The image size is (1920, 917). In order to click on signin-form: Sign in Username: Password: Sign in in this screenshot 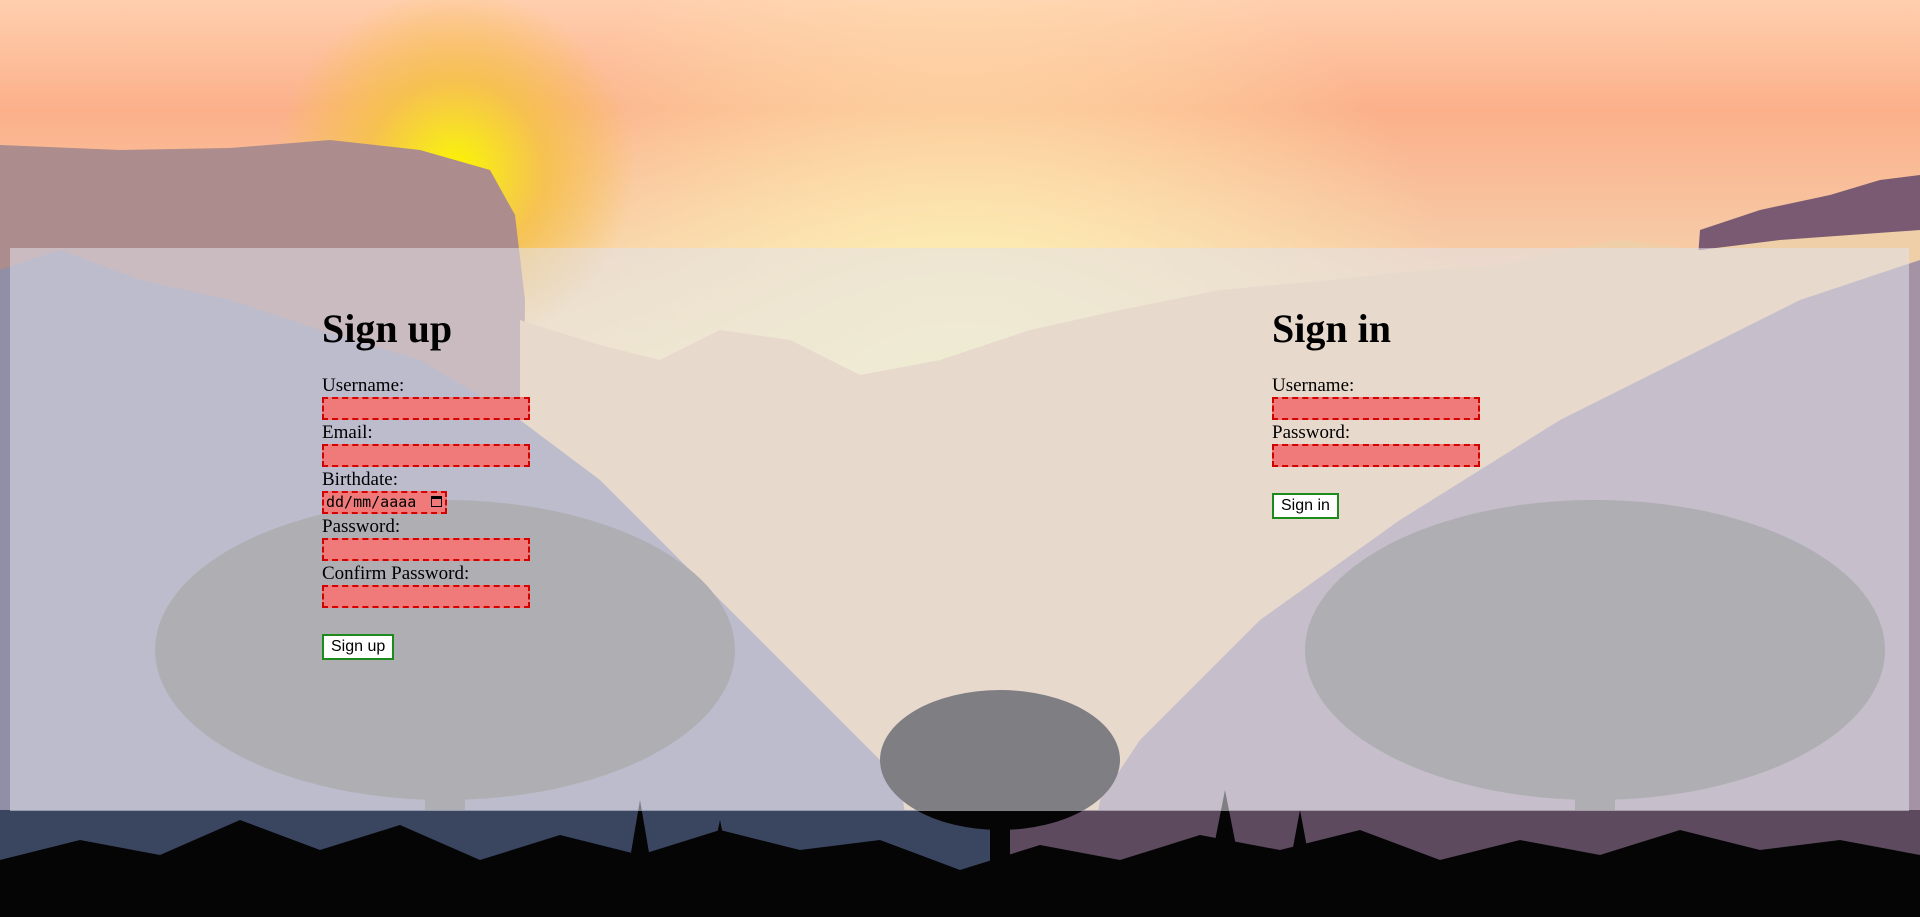, I will do `click(1376, 383)`.